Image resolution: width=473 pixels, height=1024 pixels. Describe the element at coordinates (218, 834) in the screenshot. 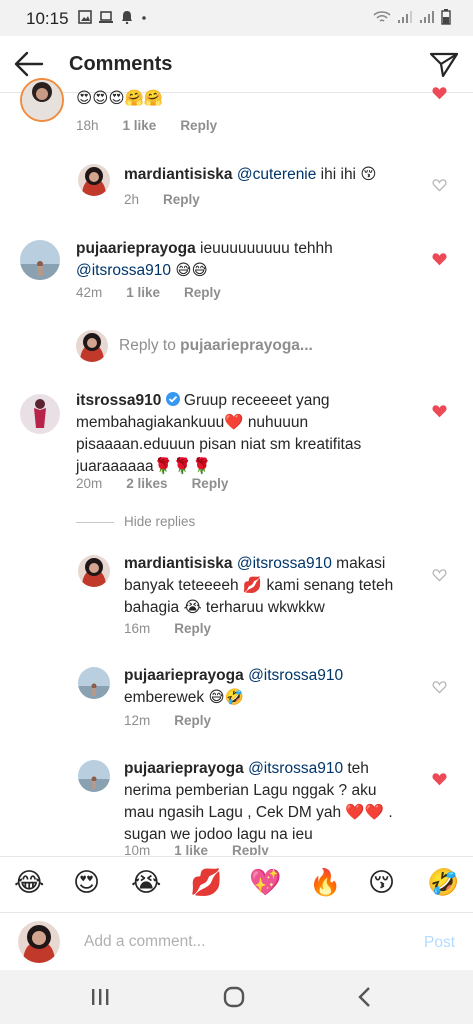

I see `comment-body: sugan we jodoo lagu na ieu` at that location.